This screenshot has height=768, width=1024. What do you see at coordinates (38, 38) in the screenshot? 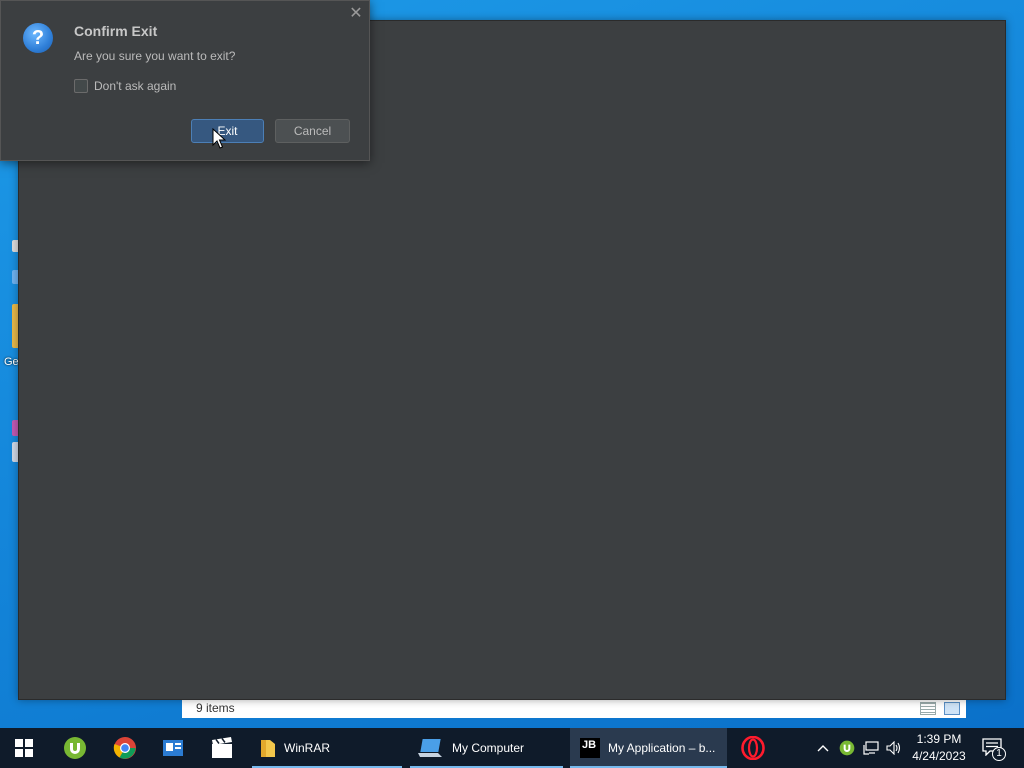
I see `question-icon: ?` at bounding box center [38, 38].